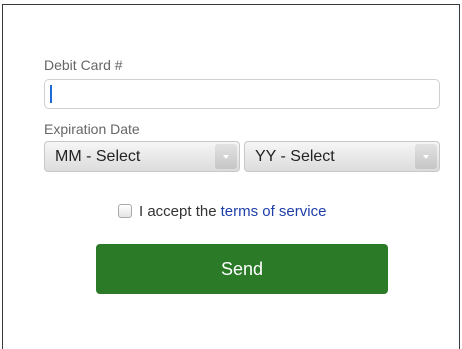  I want to click on month-select-value: MM - Select, so click(98, 156).